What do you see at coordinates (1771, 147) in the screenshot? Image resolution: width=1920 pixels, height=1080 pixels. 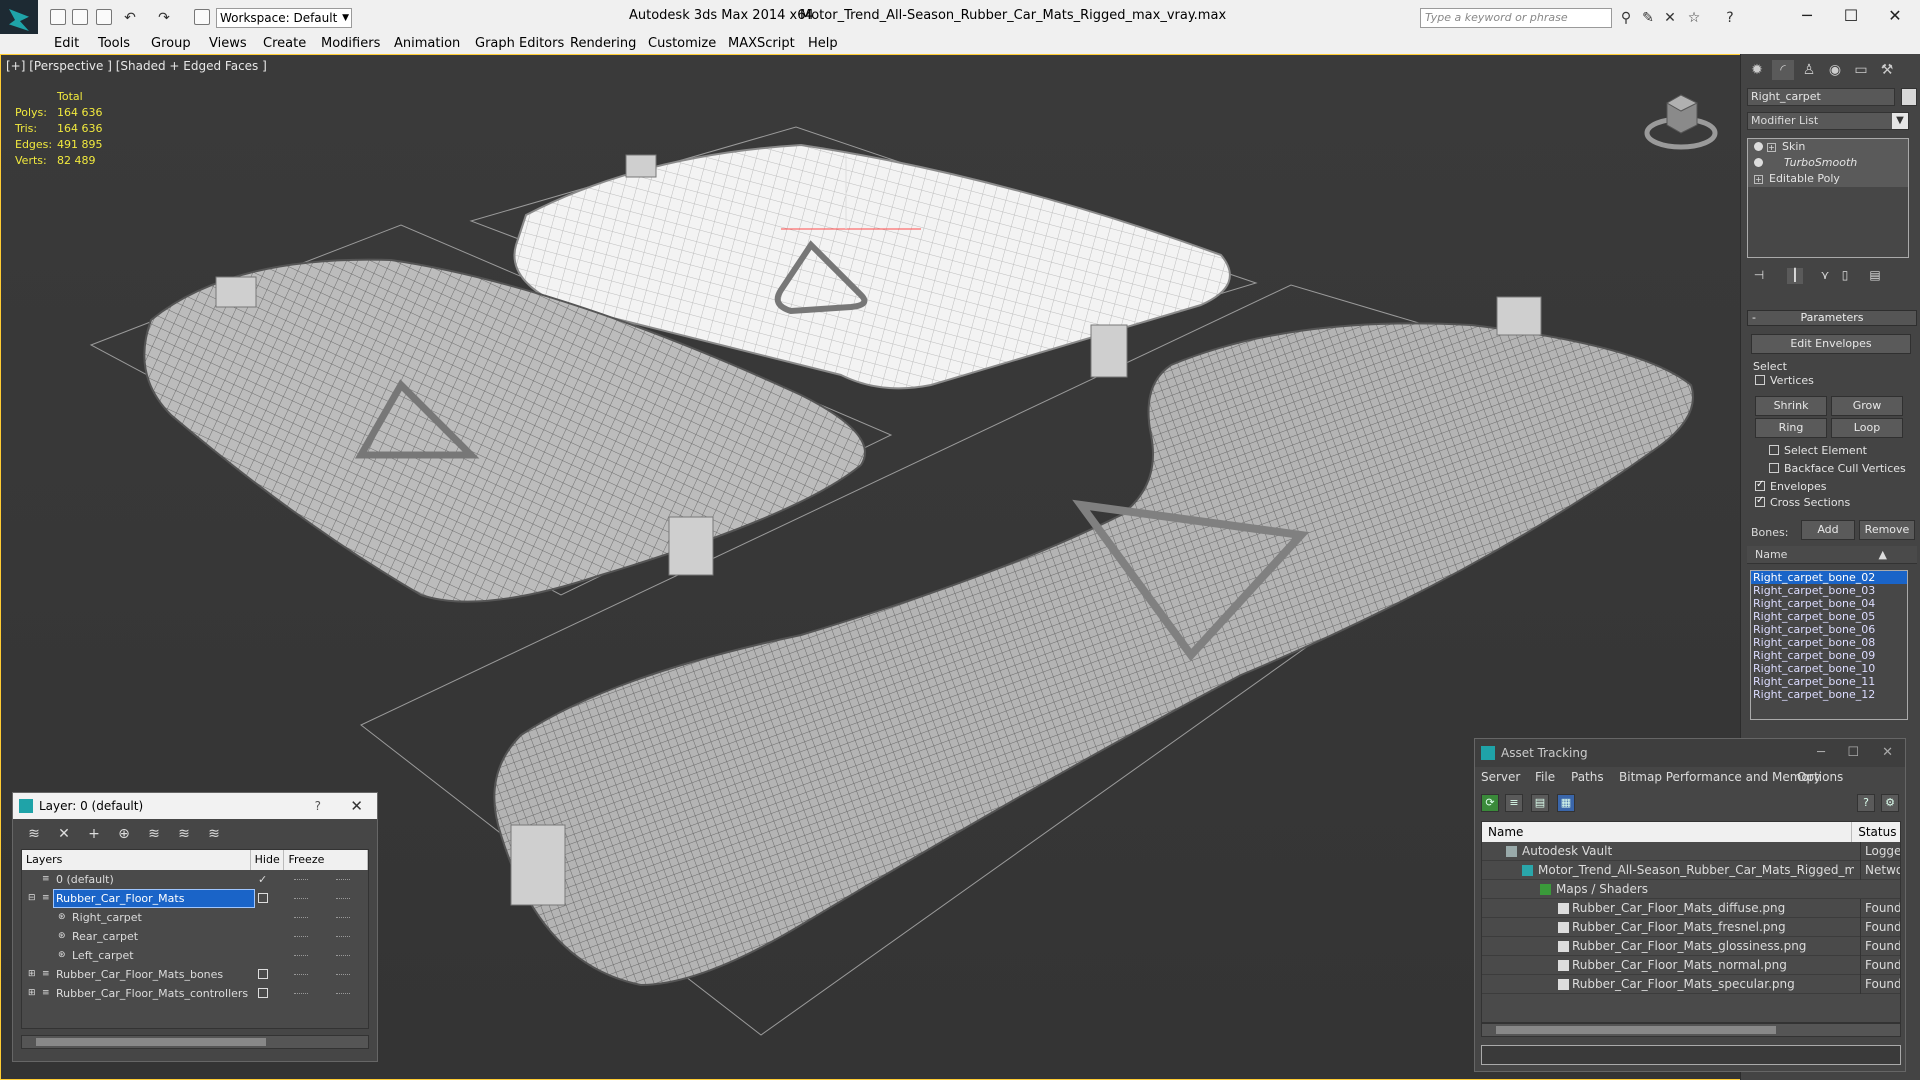 I see `expand-icon: +` at bounding box center [1771, 147].